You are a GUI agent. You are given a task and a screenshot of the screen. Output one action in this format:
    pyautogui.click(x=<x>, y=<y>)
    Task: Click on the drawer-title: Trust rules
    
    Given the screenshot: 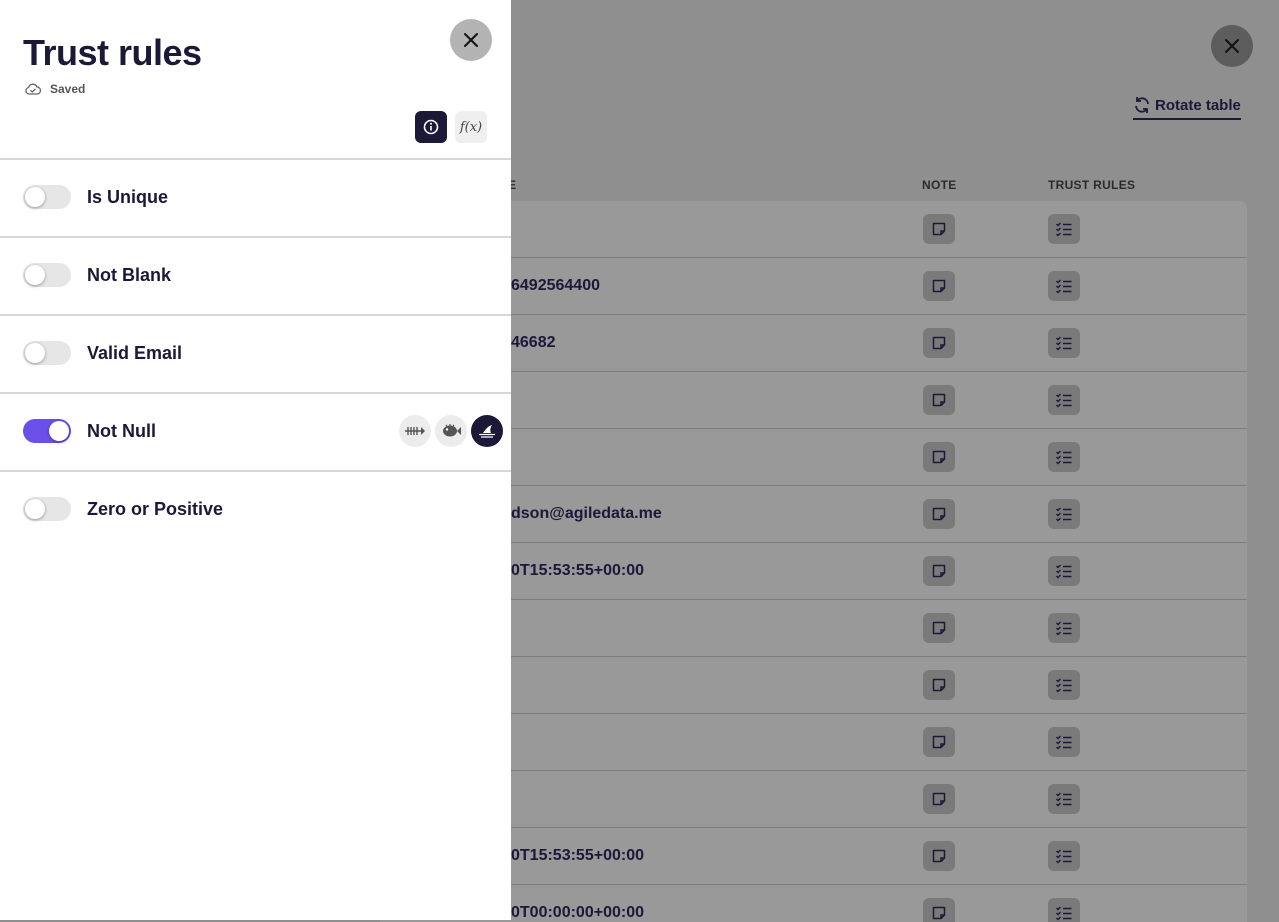 What is the action you would take?
    pyautogui.click(x=112, y=52)
    